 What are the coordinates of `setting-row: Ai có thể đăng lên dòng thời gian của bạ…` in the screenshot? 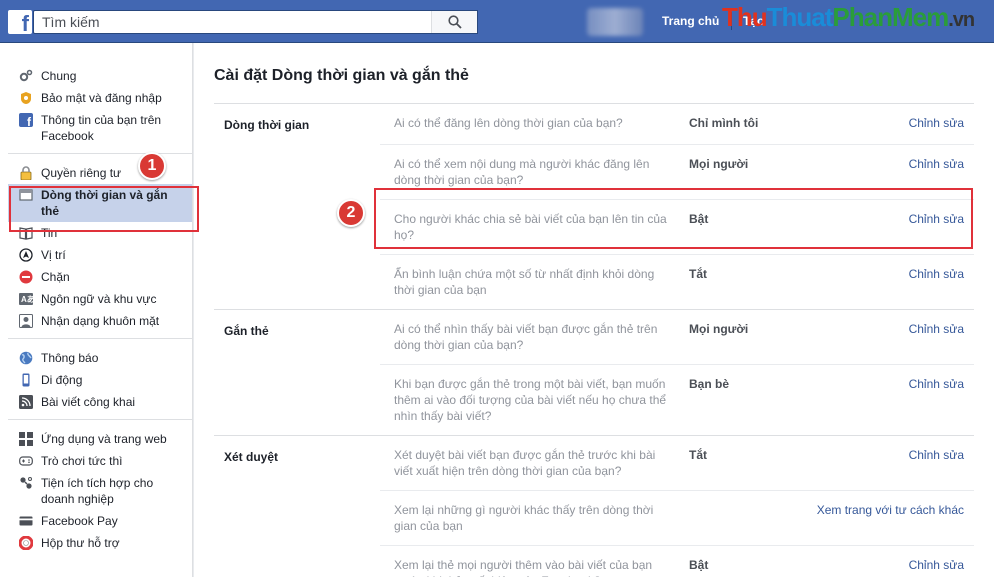 It's located at (677, 124).